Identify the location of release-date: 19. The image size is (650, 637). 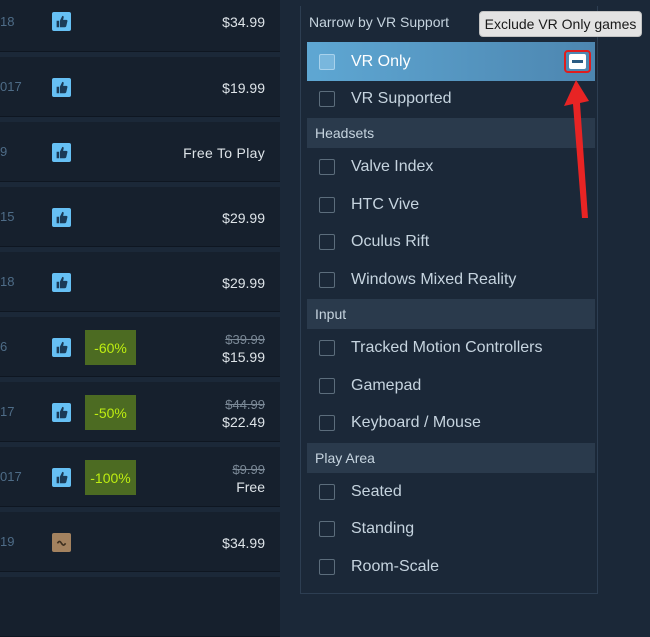
(7, 541).